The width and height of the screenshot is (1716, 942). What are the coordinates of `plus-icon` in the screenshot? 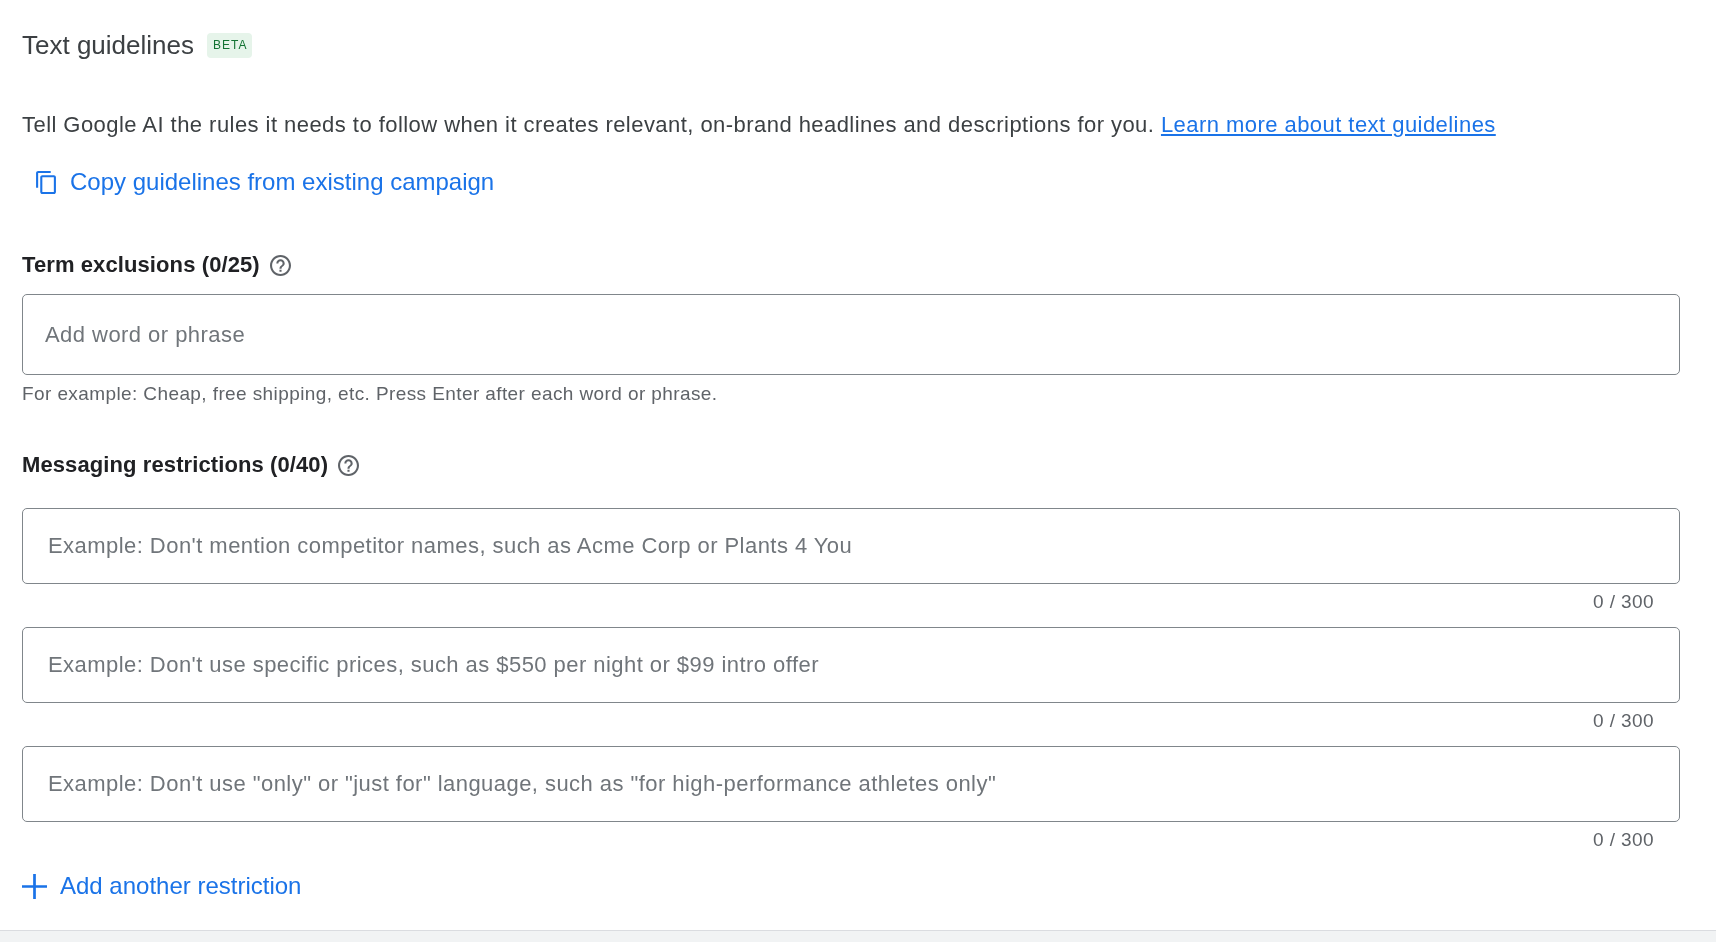 It's located at (34, 886).